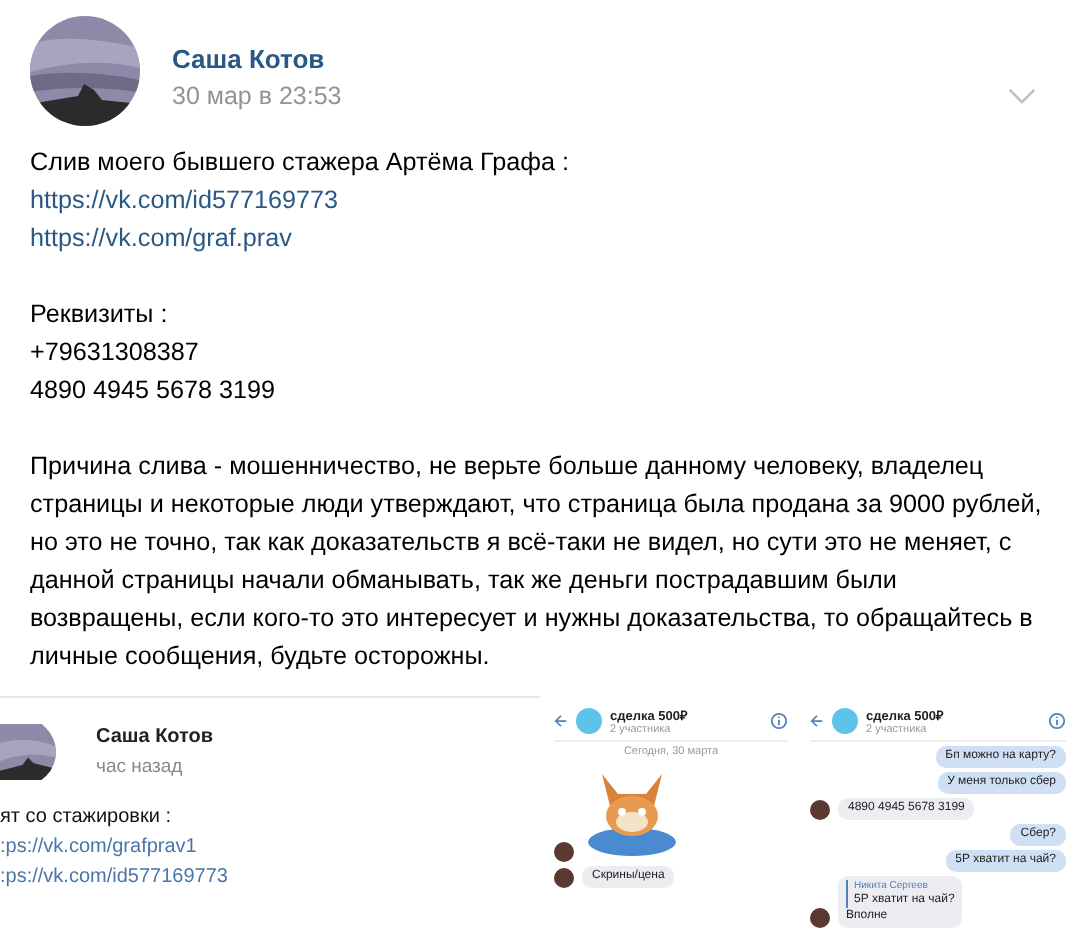 Image resolution: width=1074 pixels, height=940 pixels. Describe the element at coordinates (140, 767) in the screenshot. I see `post-time: час назад` at that location.